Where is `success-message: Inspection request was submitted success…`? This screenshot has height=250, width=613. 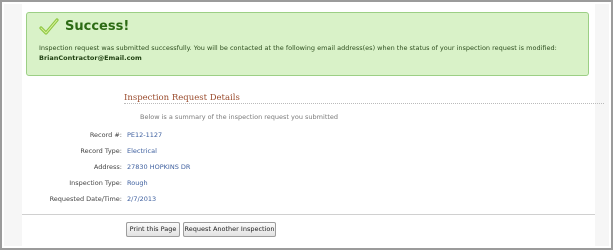
success-message: Inspection request was submitted success… is located at coordinates (313, 53).